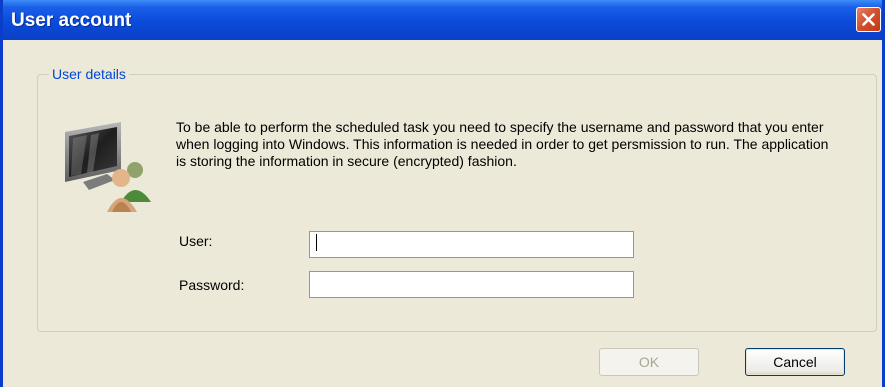  I want to click on user-input, so click(471, 244).